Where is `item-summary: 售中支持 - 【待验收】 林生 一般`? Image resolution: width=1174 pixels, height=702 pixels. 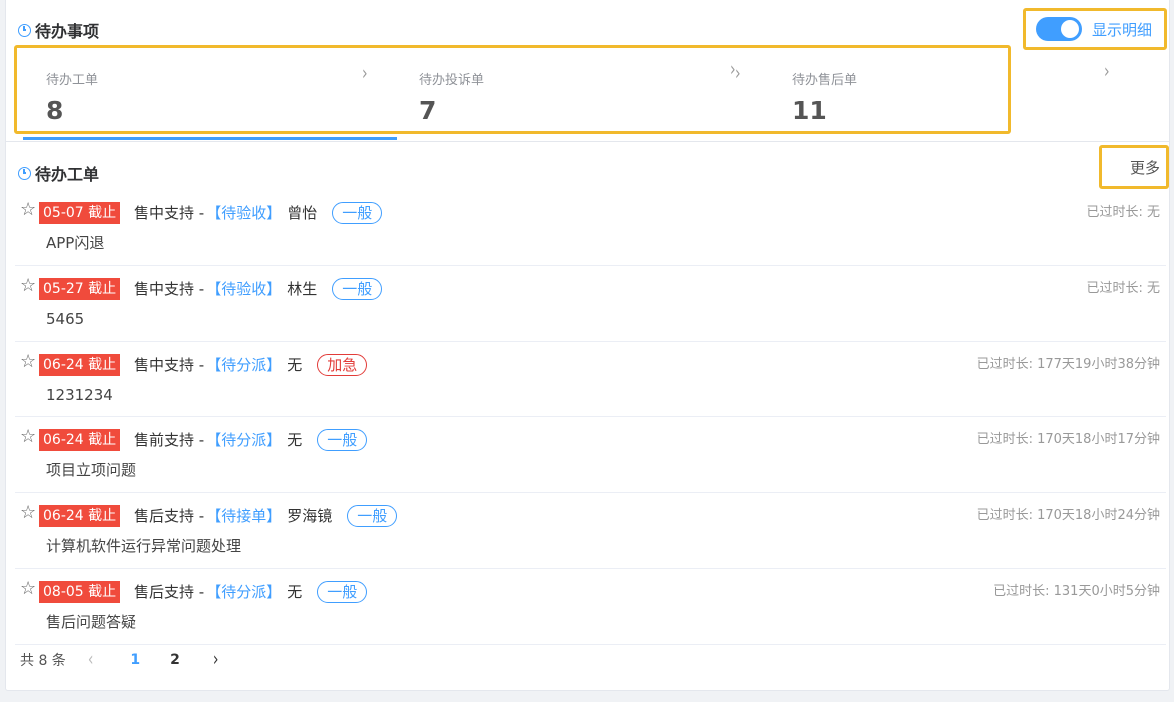
item-summary: 售中支持 - 【待验收】 林生 一般 is located at coordinates (258, 288).